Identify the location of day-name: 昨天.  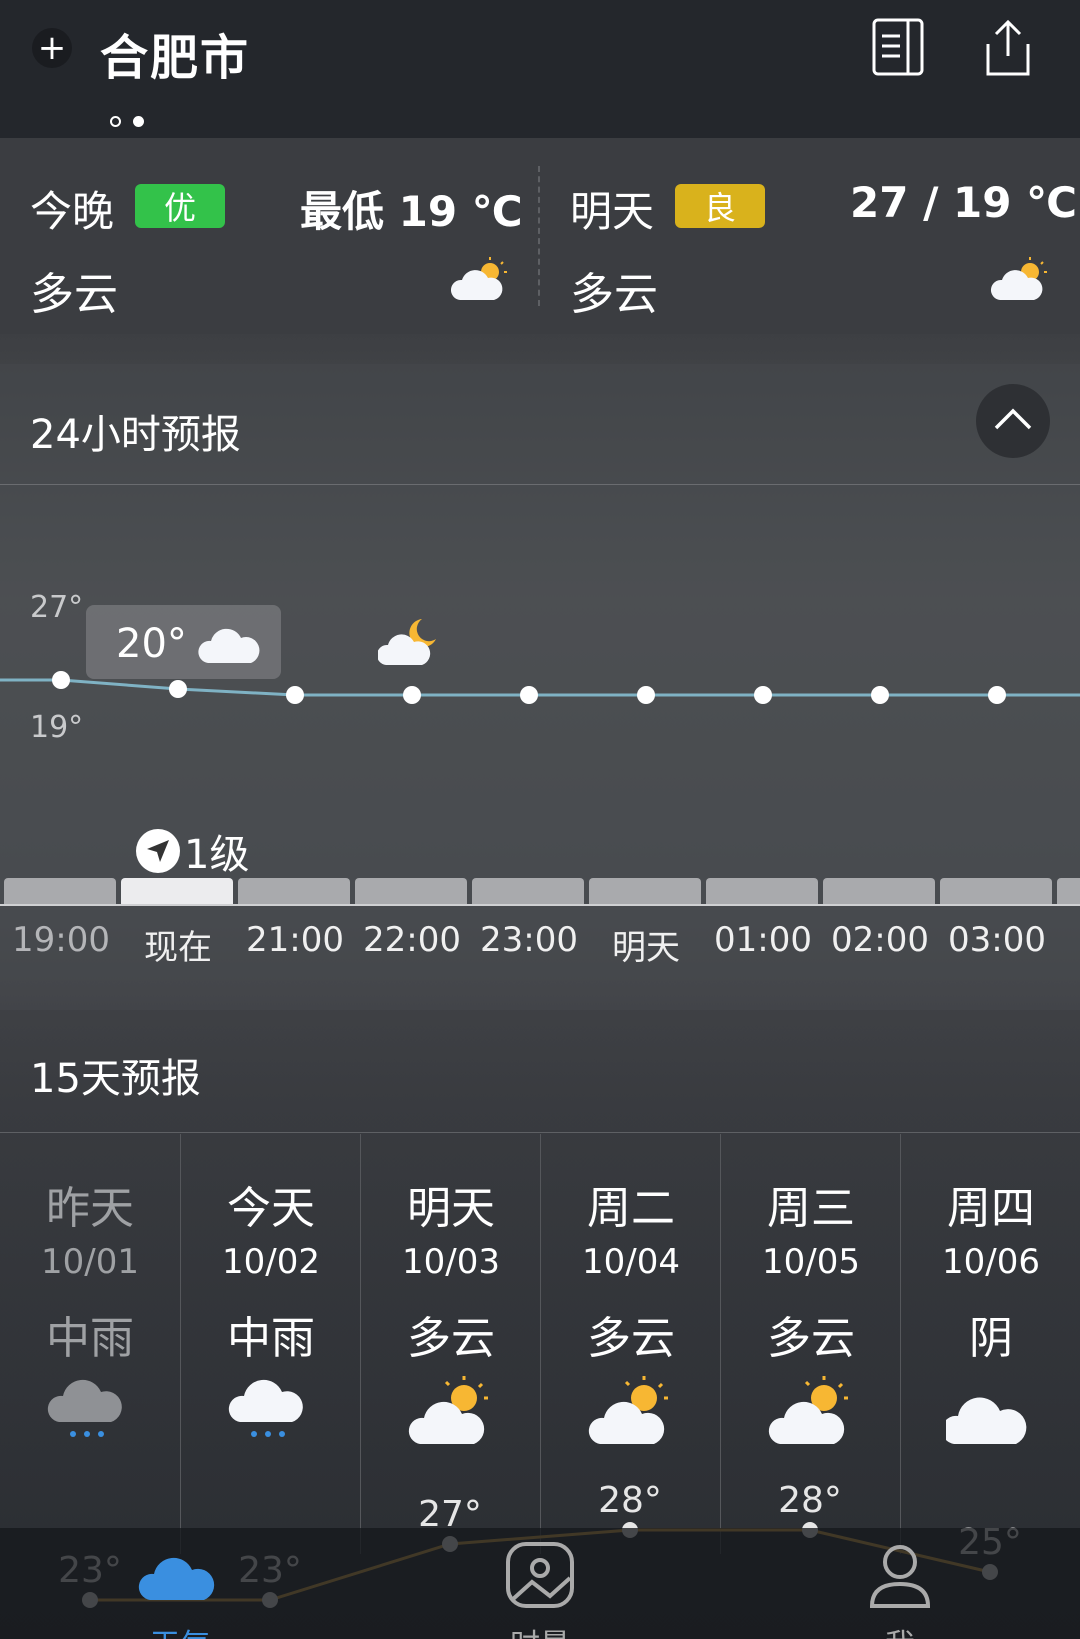
(90, 1208).